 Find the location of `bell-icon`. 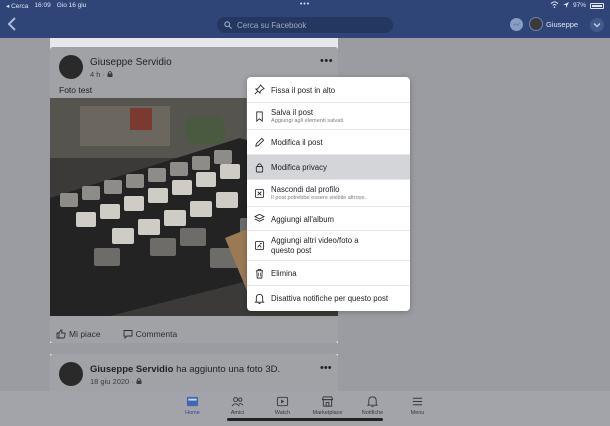

bell-icon is located at coordinates (372, 402).